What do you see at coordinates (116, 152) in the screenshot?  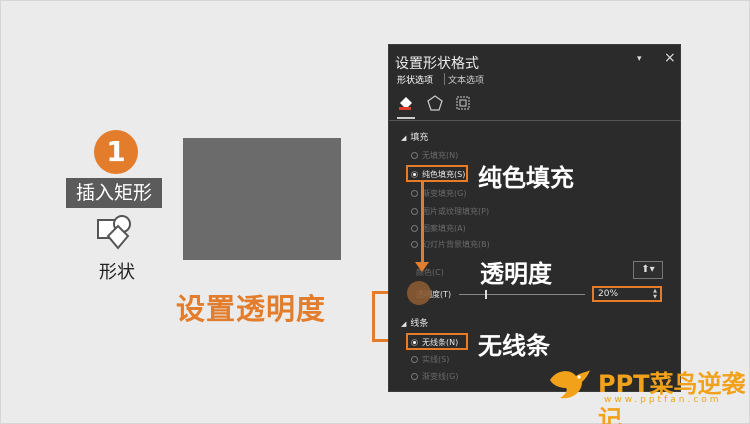 I see `step-number-badge: 1` at bounding box center [116, 152].